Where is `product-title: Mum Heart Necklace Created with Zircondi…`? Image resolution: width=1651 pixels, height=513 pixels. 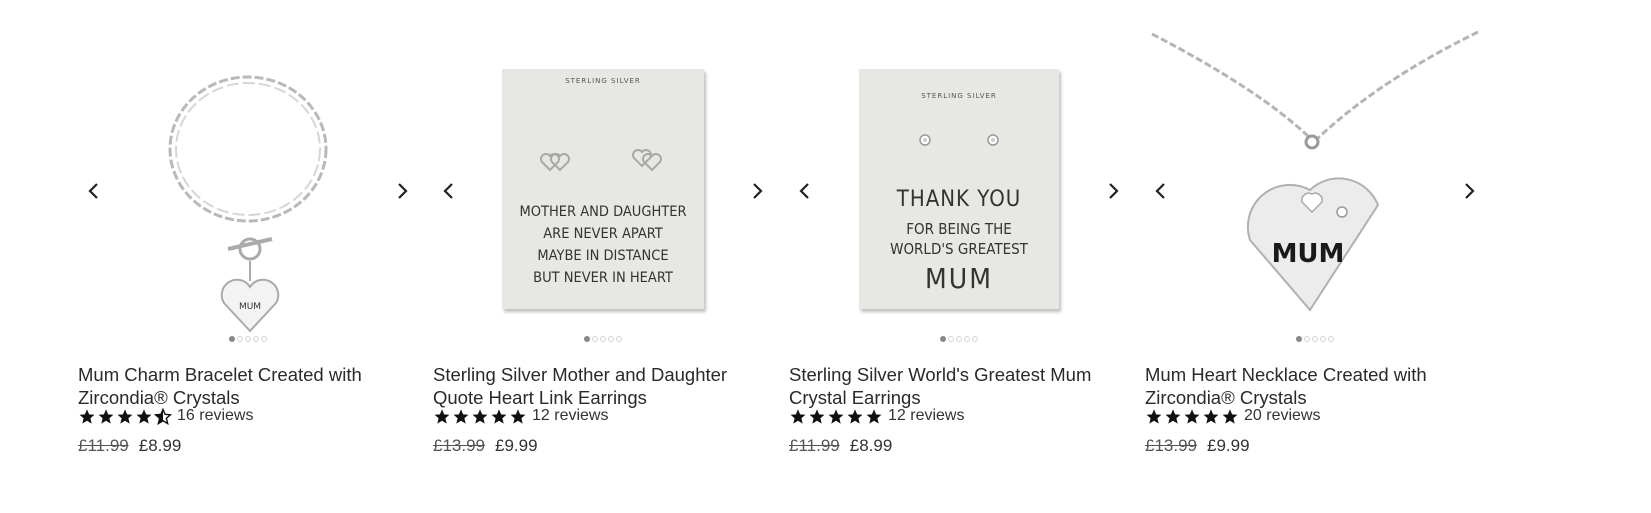 product-title: Mum Heart Necklace Created with Zircondi… is located at coordinates (1315, 386).